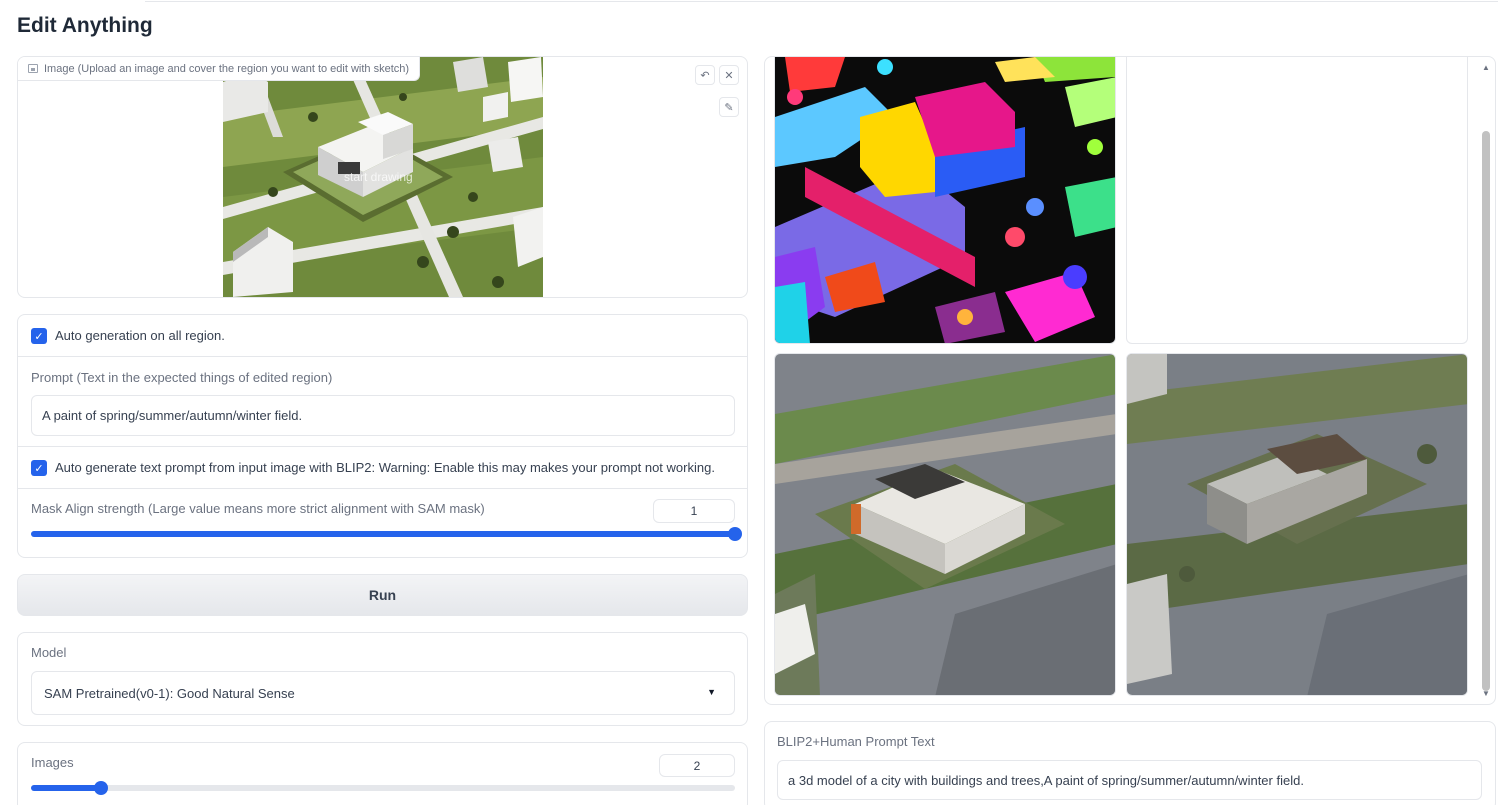  I want to click on brush-button: ✎, so click(729, 107).